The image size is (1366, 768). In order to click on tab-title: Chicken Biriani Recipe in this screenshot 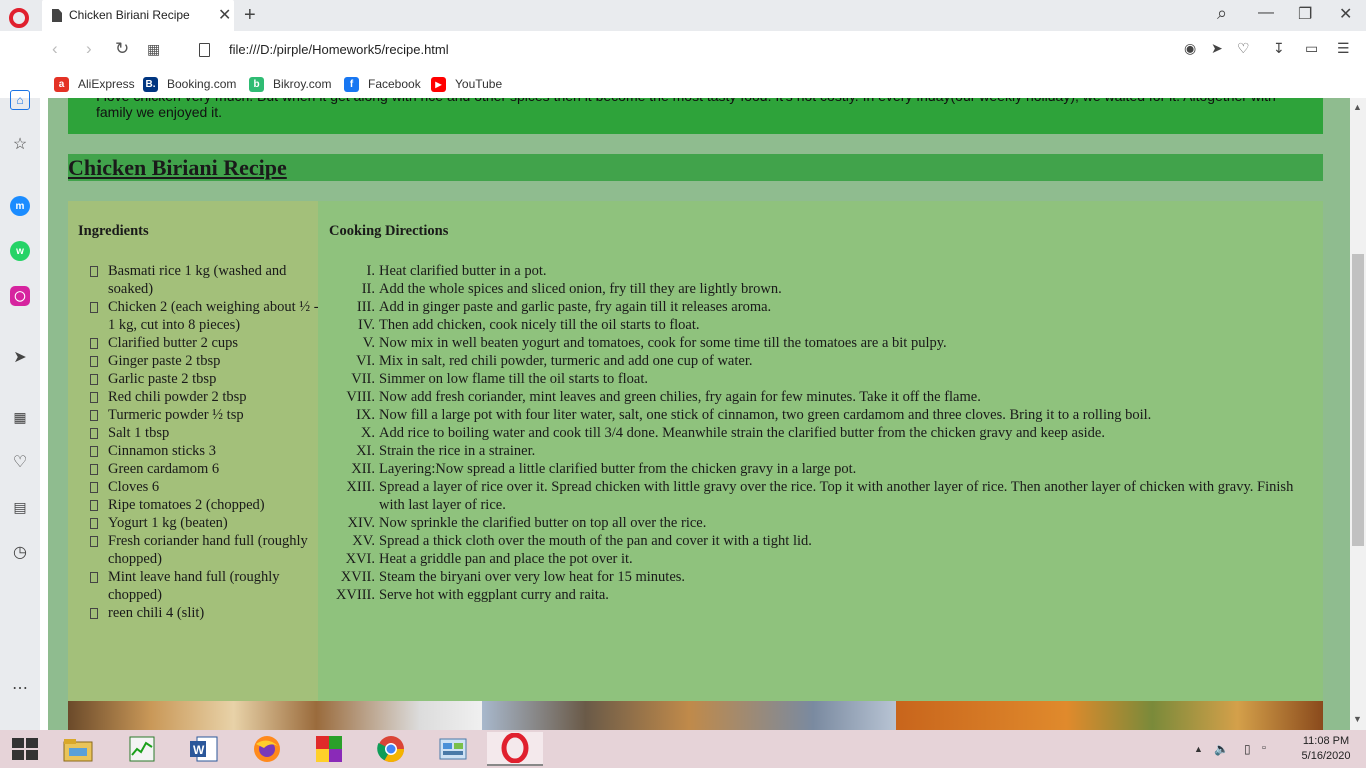, I will do `click(129, 15)`.